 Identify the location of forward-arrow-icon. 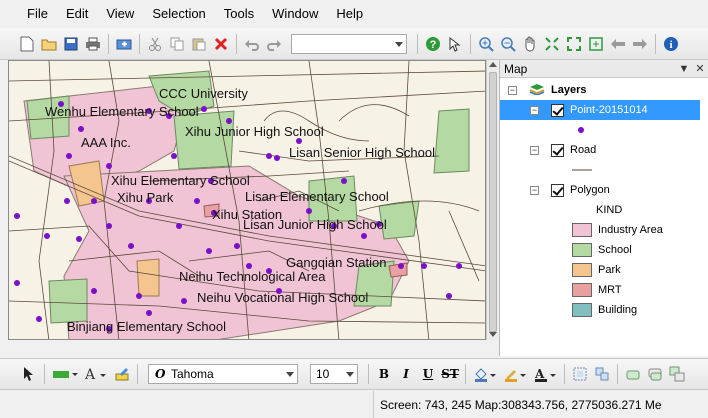
(640, 44).